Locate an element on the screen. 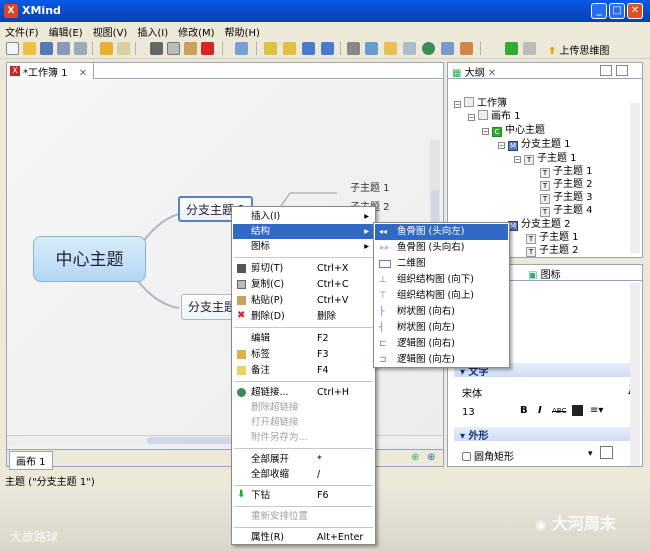  outline-row: − C 中心主题 is located at coordinates (513, 130).